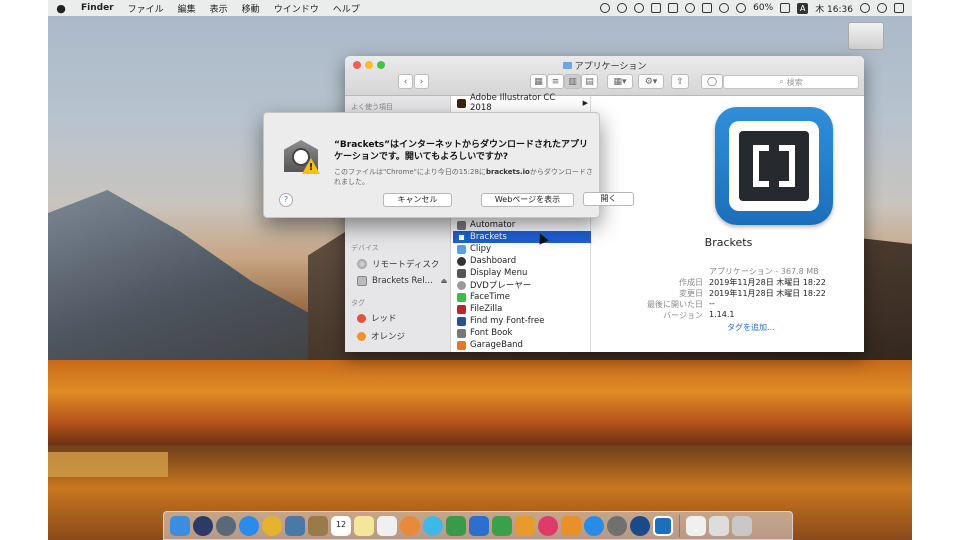 The width and height of the screenshot is (960, 540). Describe the element at coordinates (589, 81) in the screenshot. I see `gallery-view-button: ▤` at that location.